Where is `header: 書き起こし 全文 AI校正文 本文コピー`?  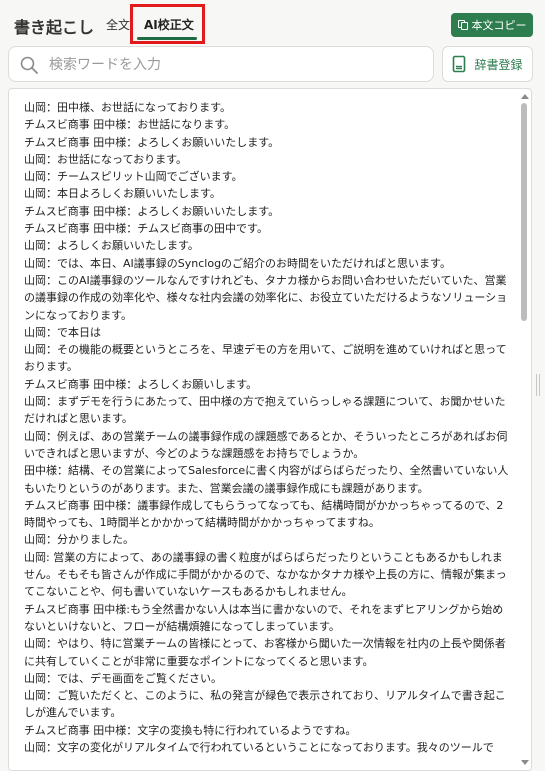
header: 書き起こし 全文 AI校正文 本文コピー is located at coordinates (272, 23).